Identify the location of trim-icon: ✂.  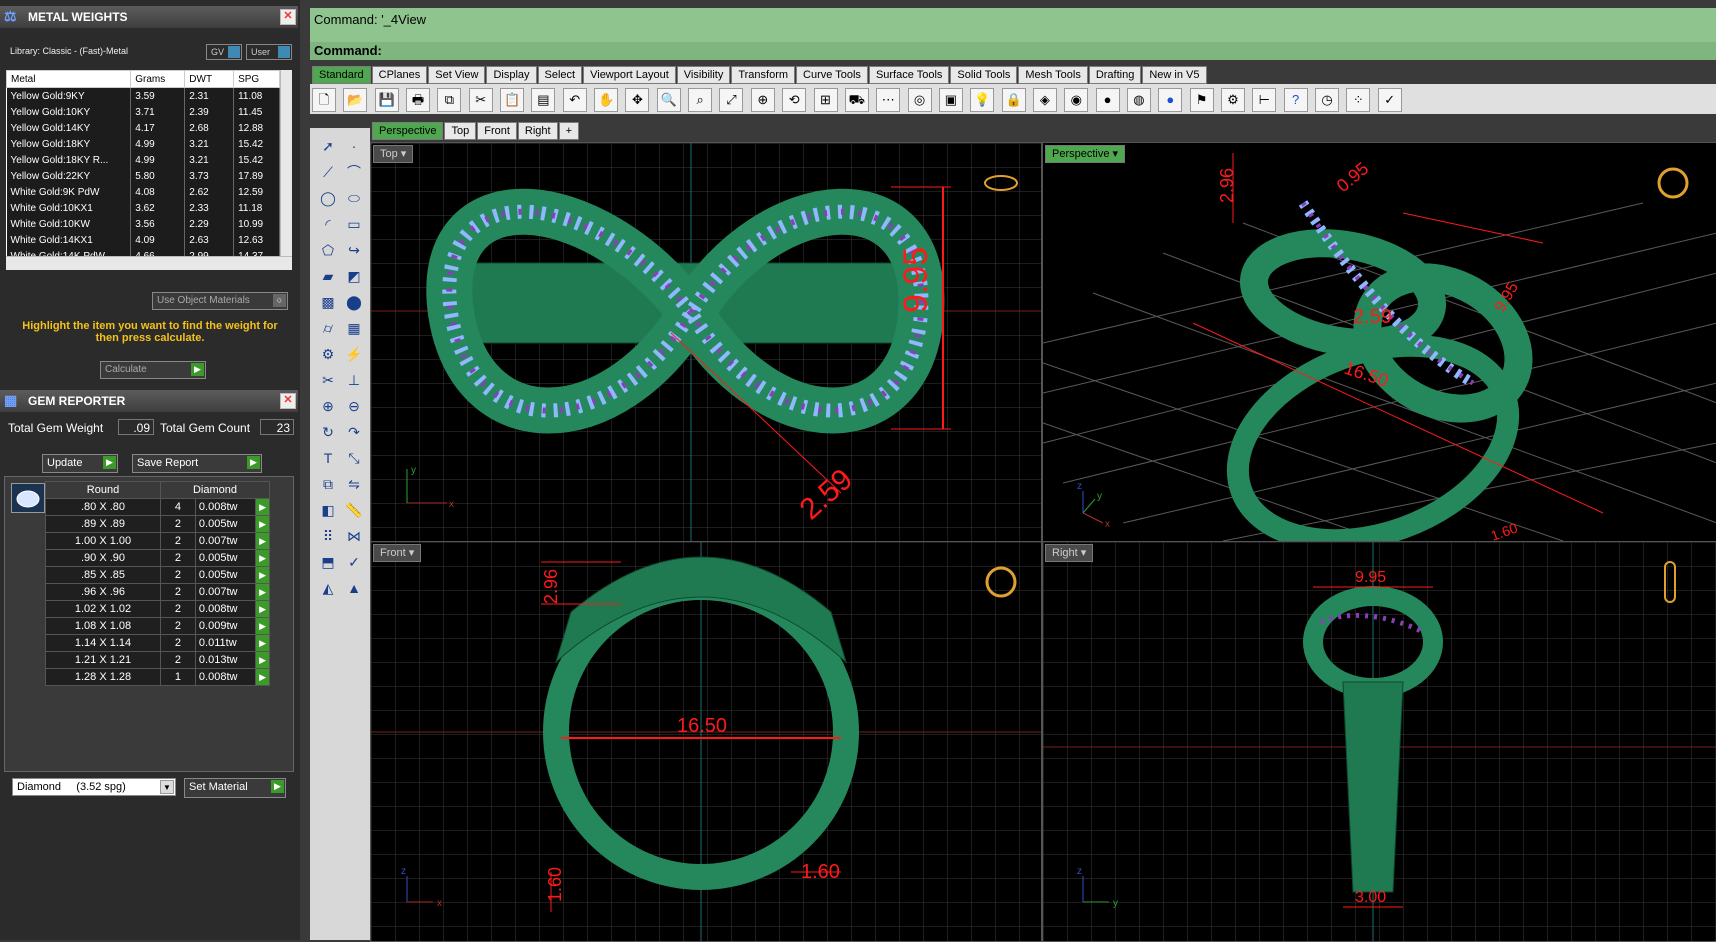
(328, 380).